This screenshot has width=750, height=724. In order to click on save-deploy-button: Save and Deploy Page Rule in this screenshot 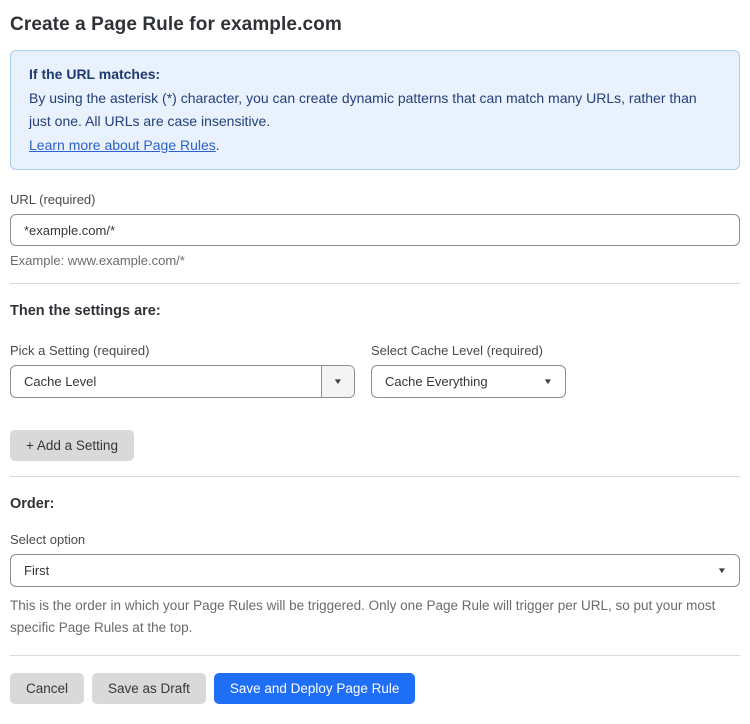, I will do `click(314, 688)`.